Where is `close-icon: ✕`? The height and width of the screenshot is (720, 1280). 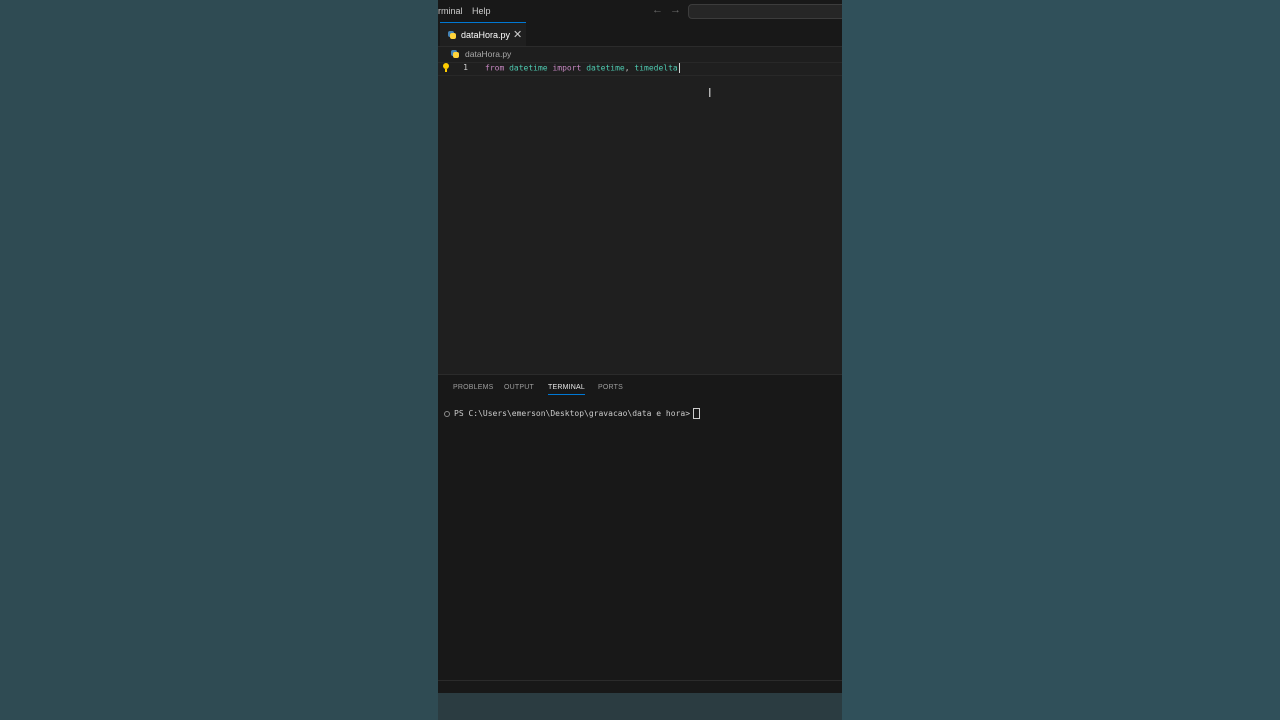
close-icon: ✕ is located at coordinates (517, 34).